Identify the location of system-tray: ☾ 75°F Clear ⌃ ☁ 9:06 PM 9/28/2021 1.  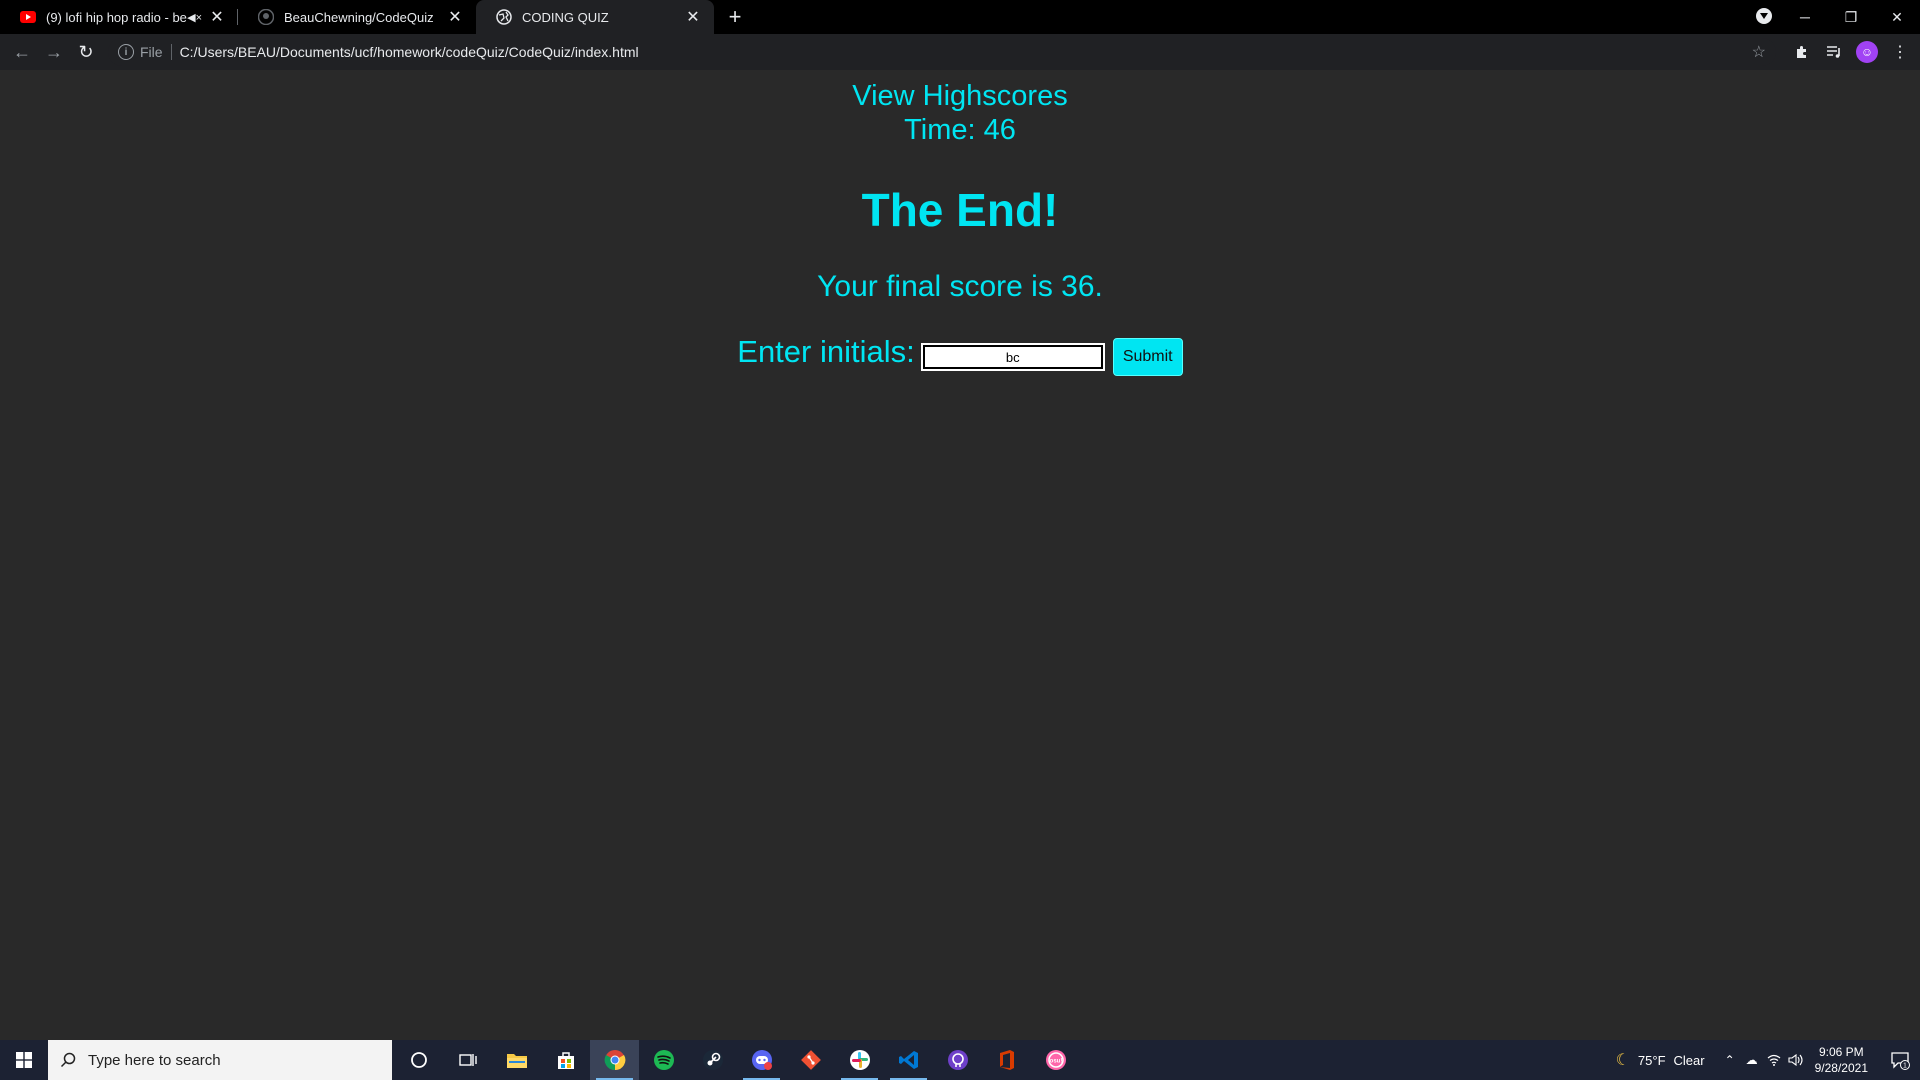
(1768, 1060).